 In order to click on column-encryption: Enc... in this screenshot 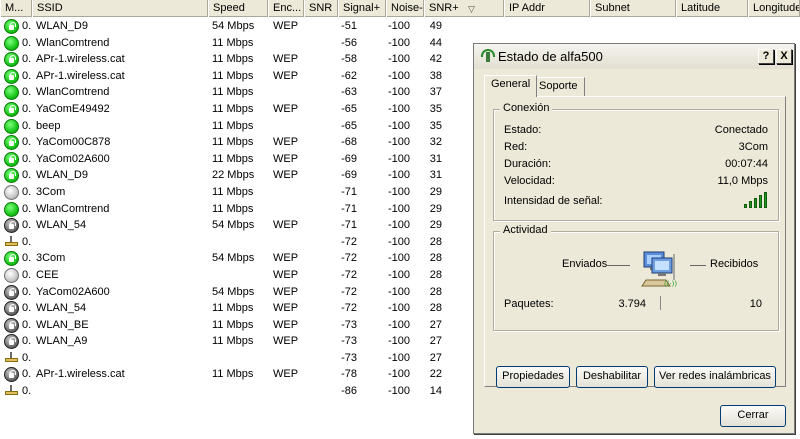, I will do `click(286, 8)`.